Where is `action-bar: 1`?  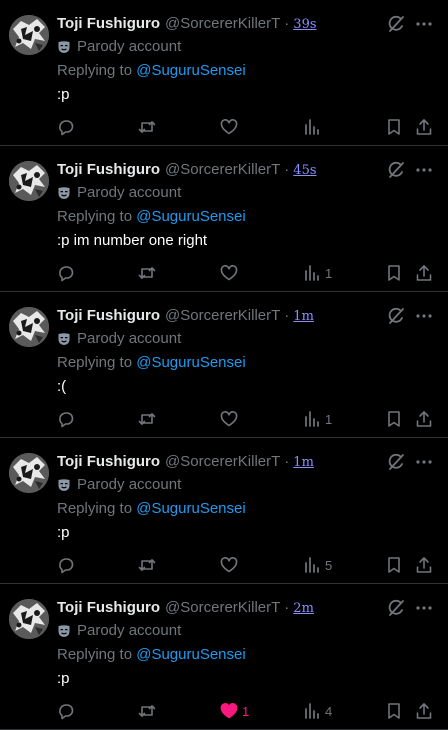
action-bar: 1 is located at coordinates (224, 273).